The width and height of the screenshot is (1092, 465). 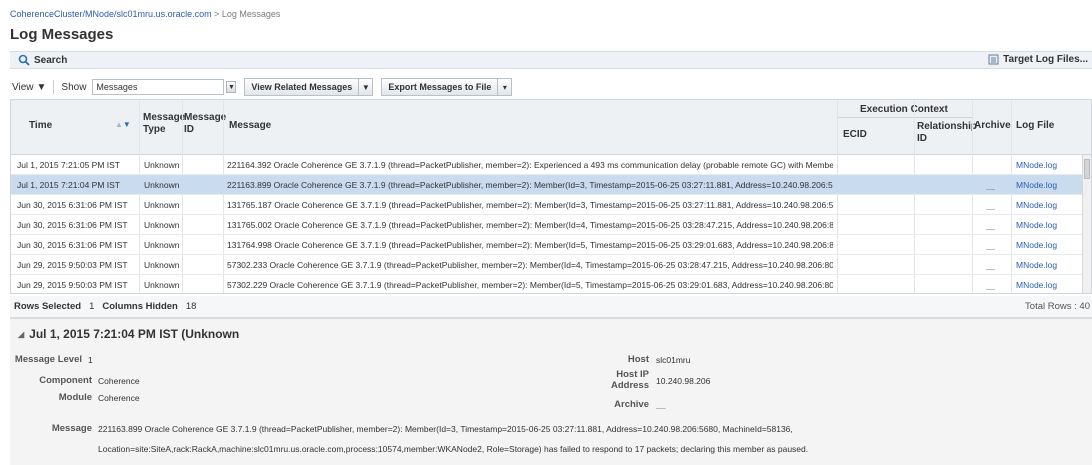 What do you see at coordinates (75, 397) in the screenshot?
I see `module-label: Module` at bounding box center [75, 397].